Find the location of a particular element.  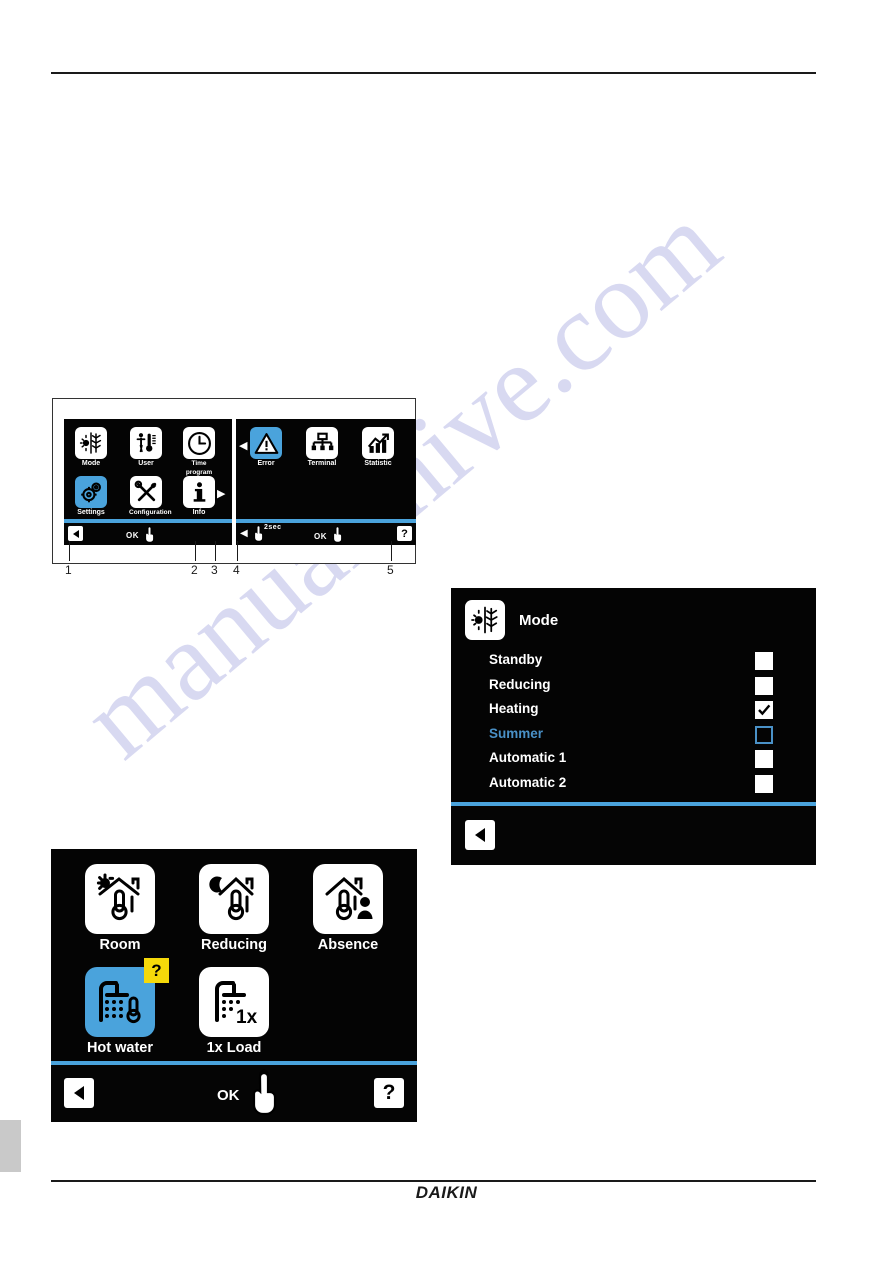

mode-option-summer: Summer is located at coordinates (643, 736).